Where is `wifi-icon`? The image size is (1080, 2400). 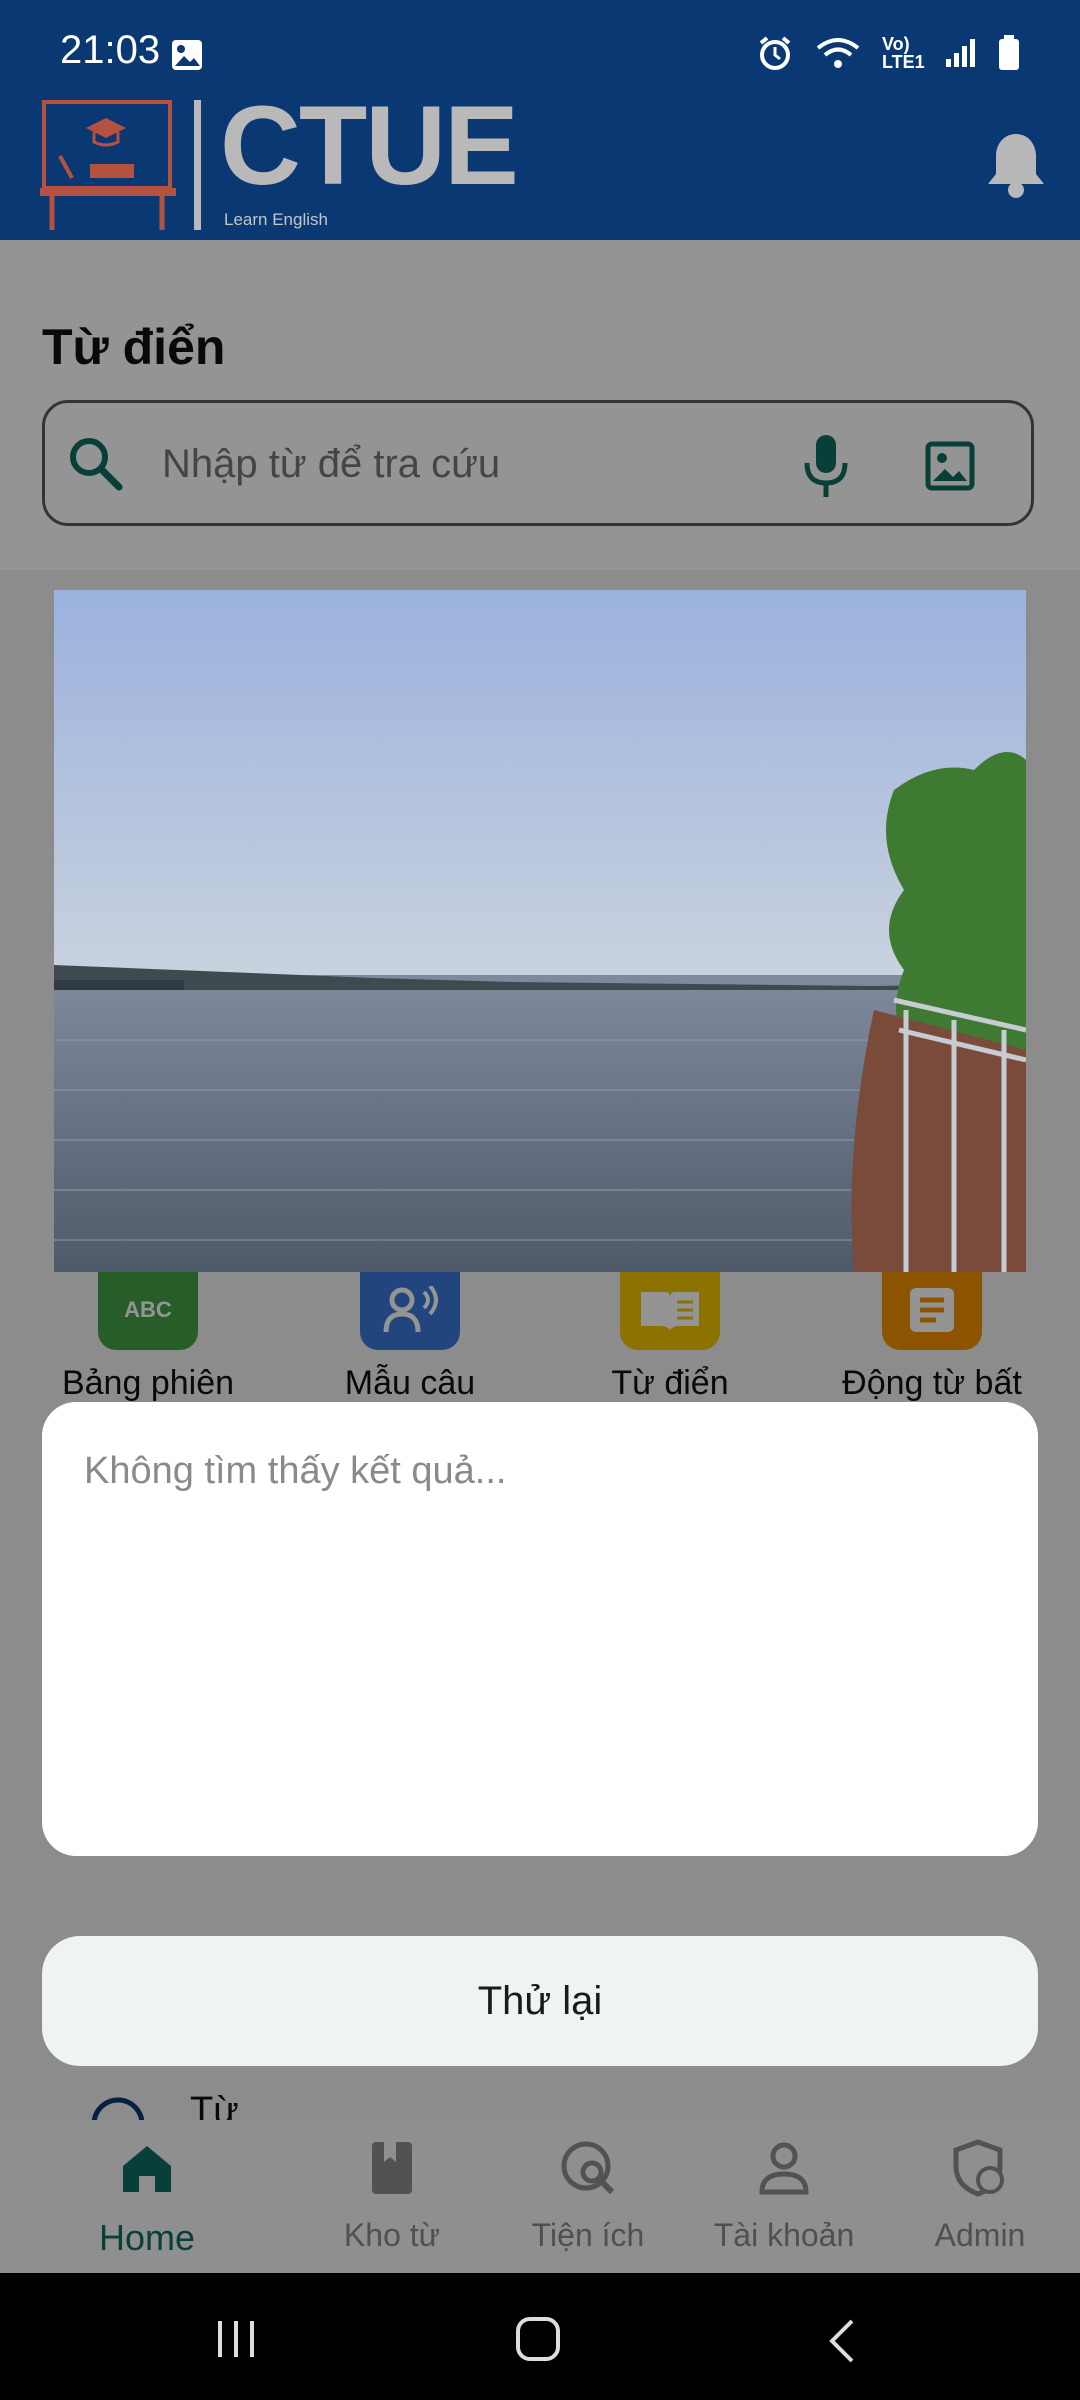 wifi-icon is located at coordinates (838, 53).